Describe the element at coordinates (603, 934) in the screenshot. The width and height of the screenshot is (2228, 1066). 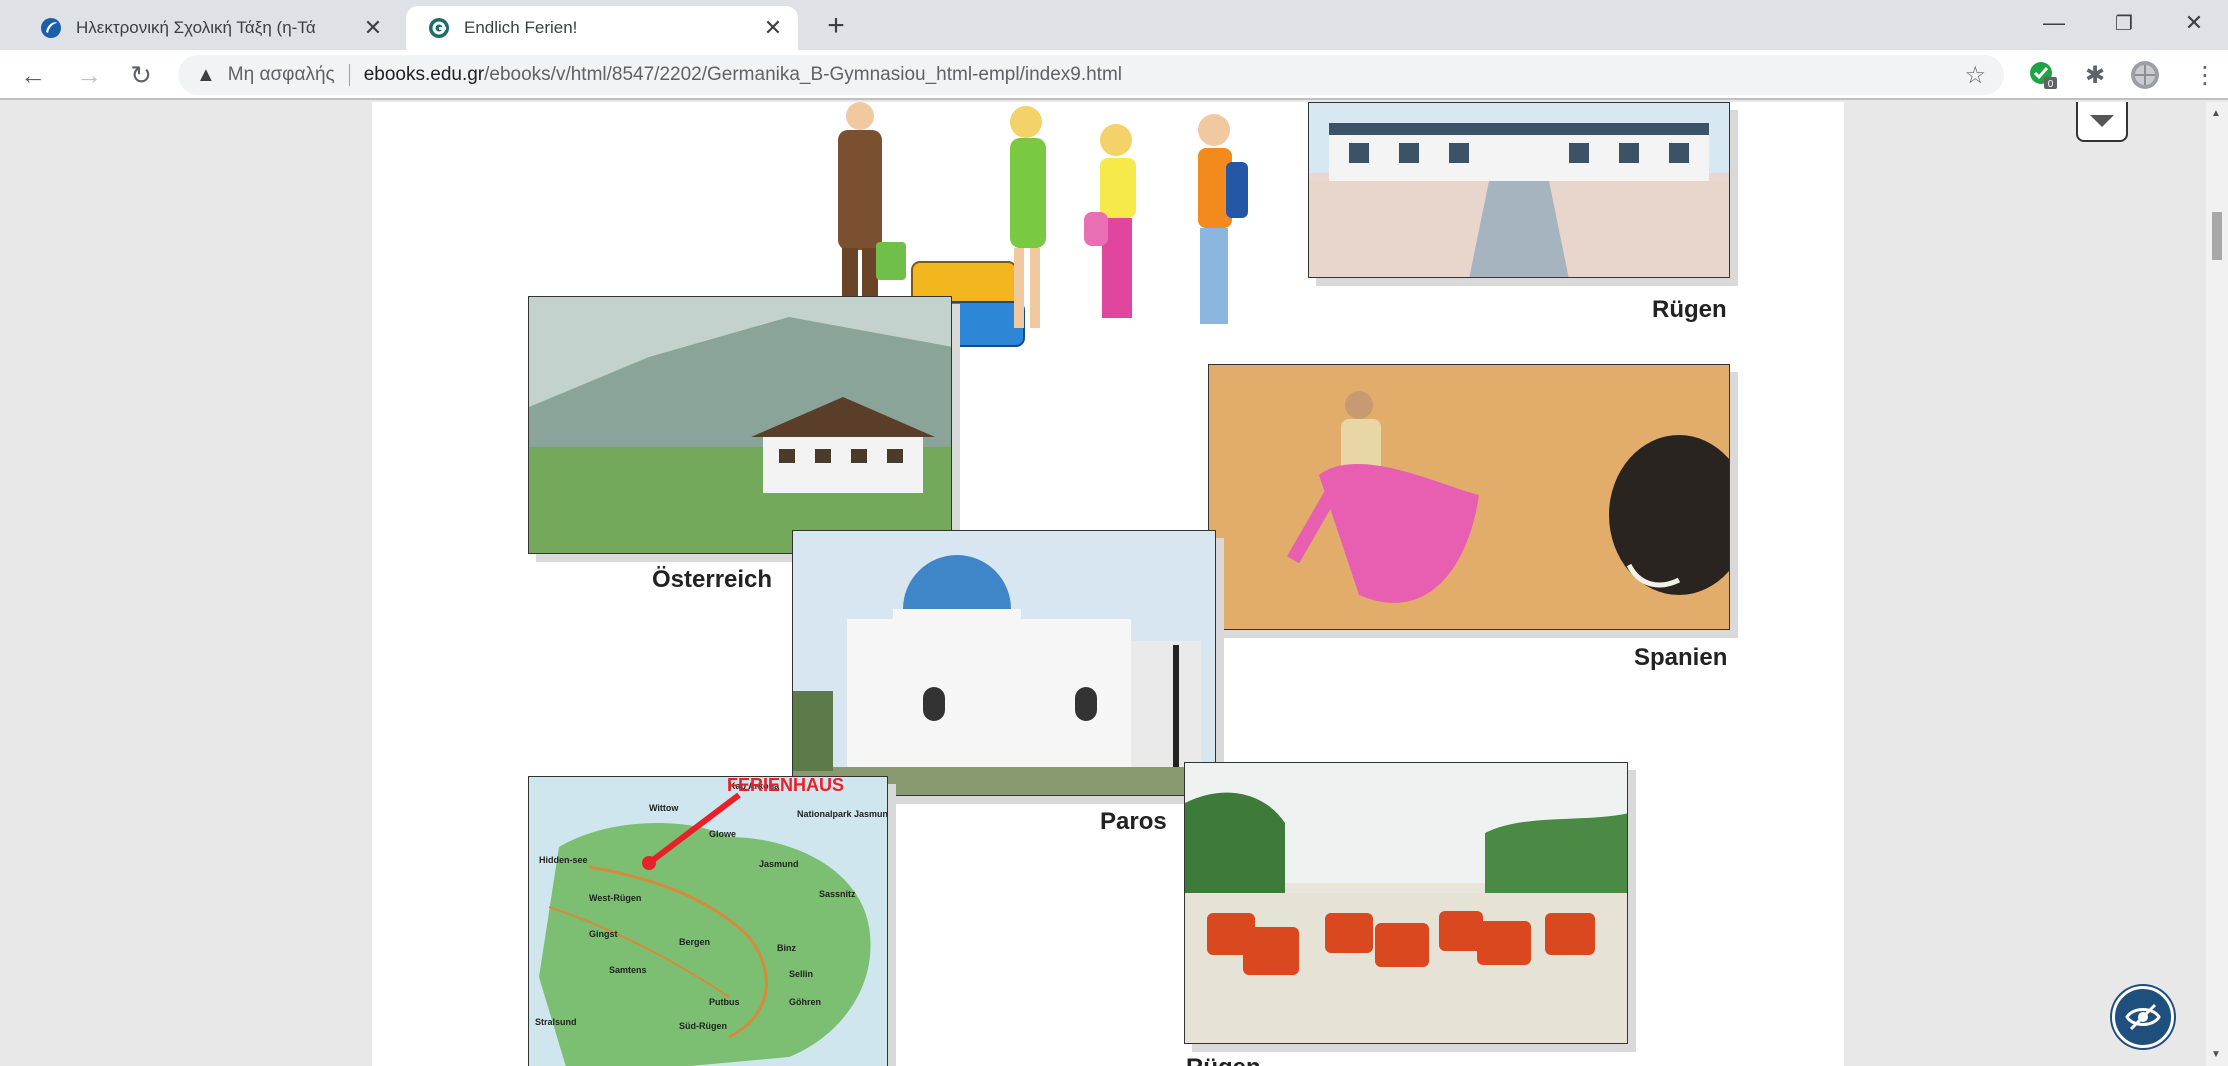
I see `map-place-label: Gingst` at that location.